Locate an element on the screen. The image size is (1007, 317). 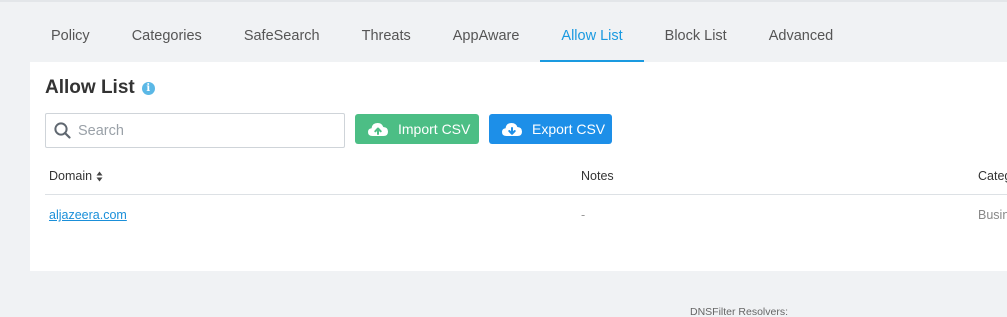
column-header-domain-label: Domain is located at coordinates (71, 176).